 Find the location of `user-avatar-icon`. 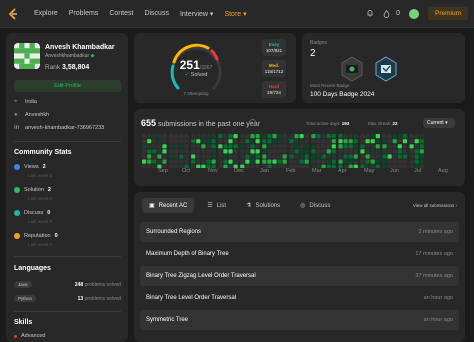

user-avatar-icon is located at coordinates (413, 13).